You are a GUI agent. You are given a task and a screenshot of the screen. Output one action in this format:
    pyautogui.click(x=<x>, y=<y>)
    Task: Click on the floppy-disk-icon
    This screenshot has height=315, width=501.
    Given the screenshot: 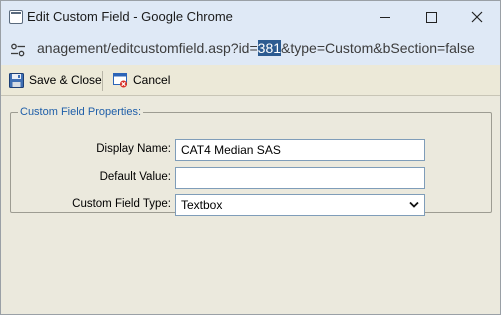 What is the action you would take?
    pyautogui.click(x=16, y=80)
    